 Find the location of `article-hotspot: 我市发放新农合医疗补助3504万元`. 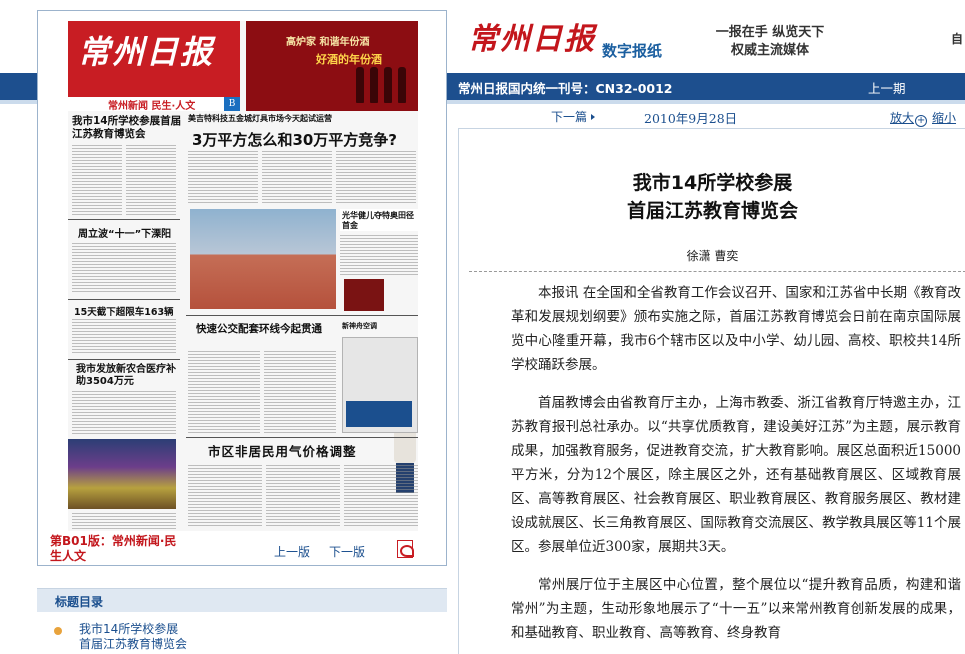

article-hotspot: 我市发放新农合医疗补助3504万元 is located at coordinates (127, 376).